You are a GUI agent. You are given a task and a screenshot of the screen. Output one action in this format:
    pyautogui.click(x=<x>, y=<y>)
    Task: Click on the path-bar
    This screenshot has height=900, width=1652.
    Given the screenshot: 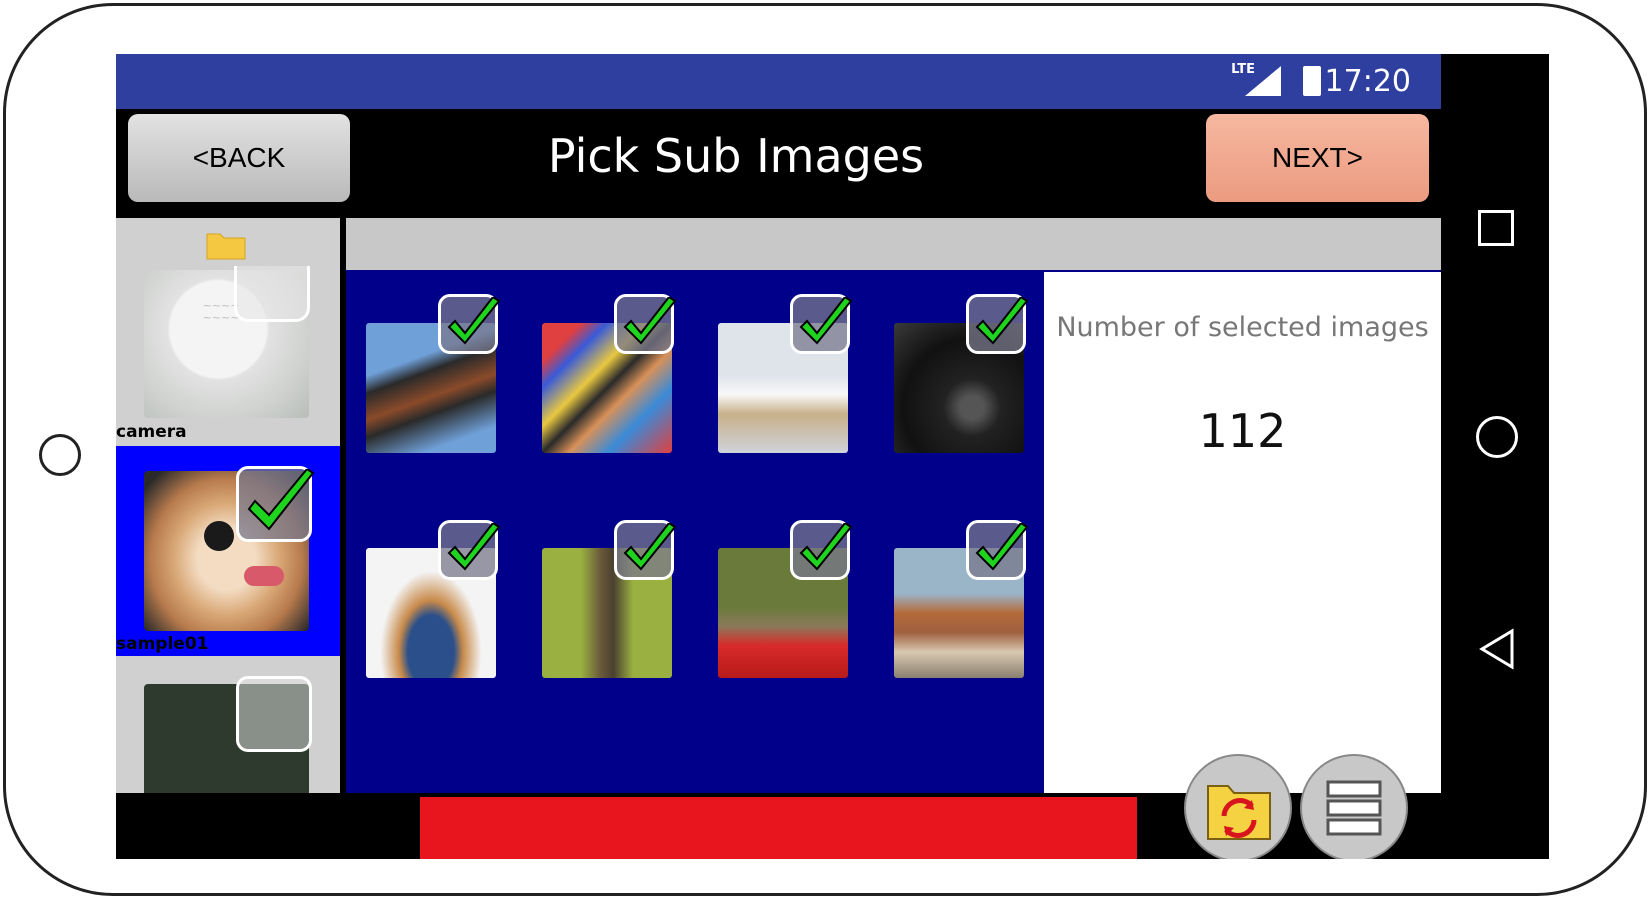 What is the action you would take?
    pyautogui.click(x=893, y=244)
    